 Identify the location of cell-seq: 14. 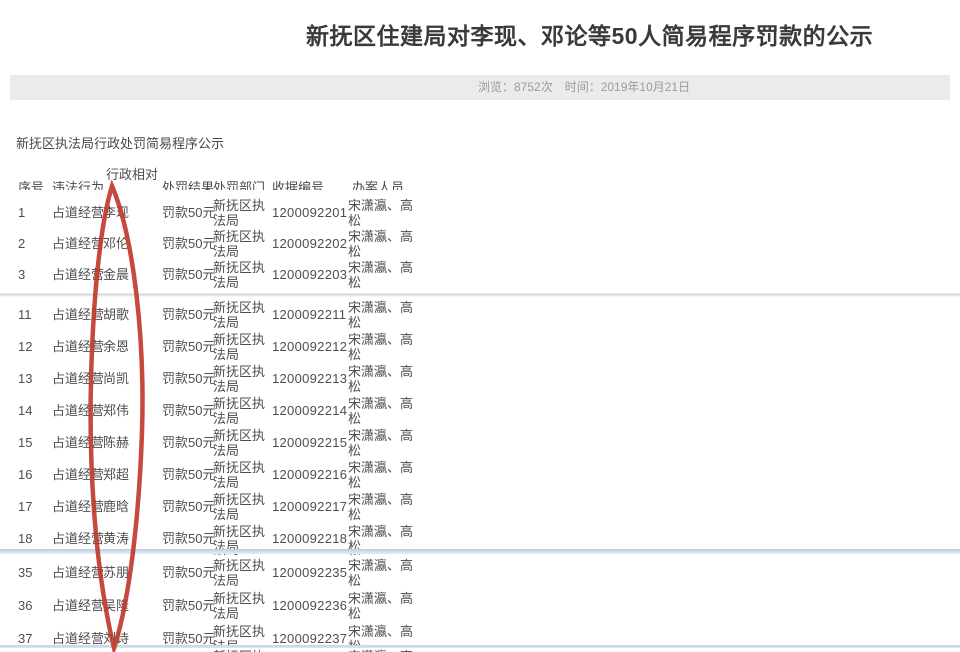
(25, 410).